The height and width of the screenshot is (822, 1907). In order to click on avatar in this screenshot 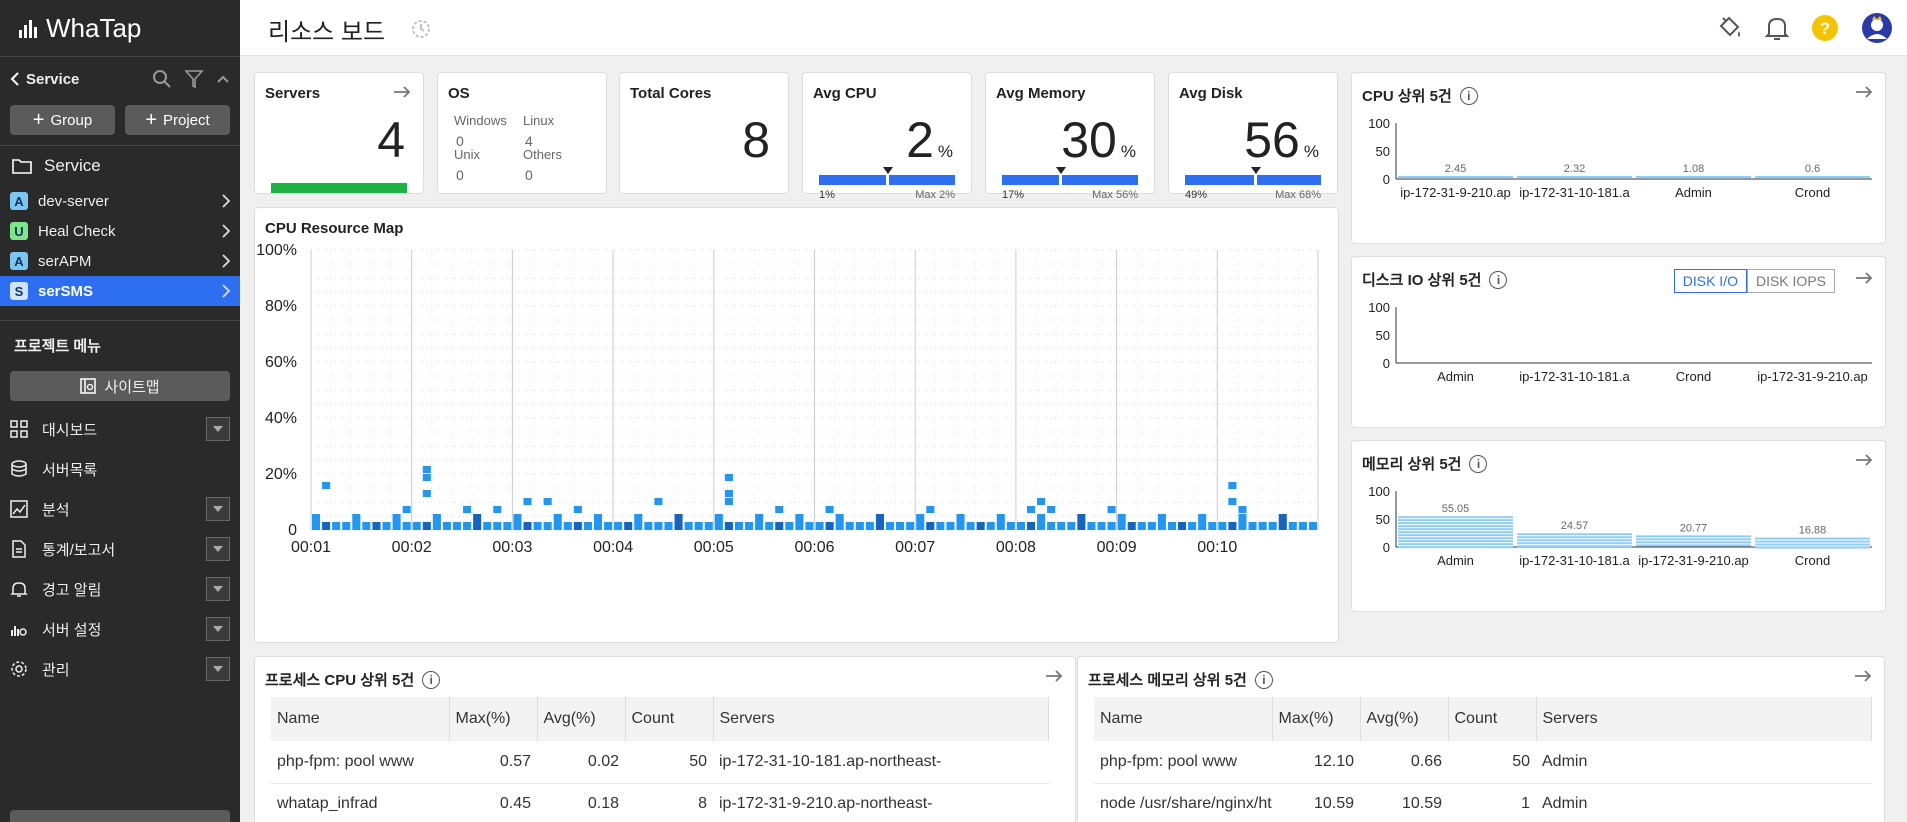, I will do `click(1877, 28)`.